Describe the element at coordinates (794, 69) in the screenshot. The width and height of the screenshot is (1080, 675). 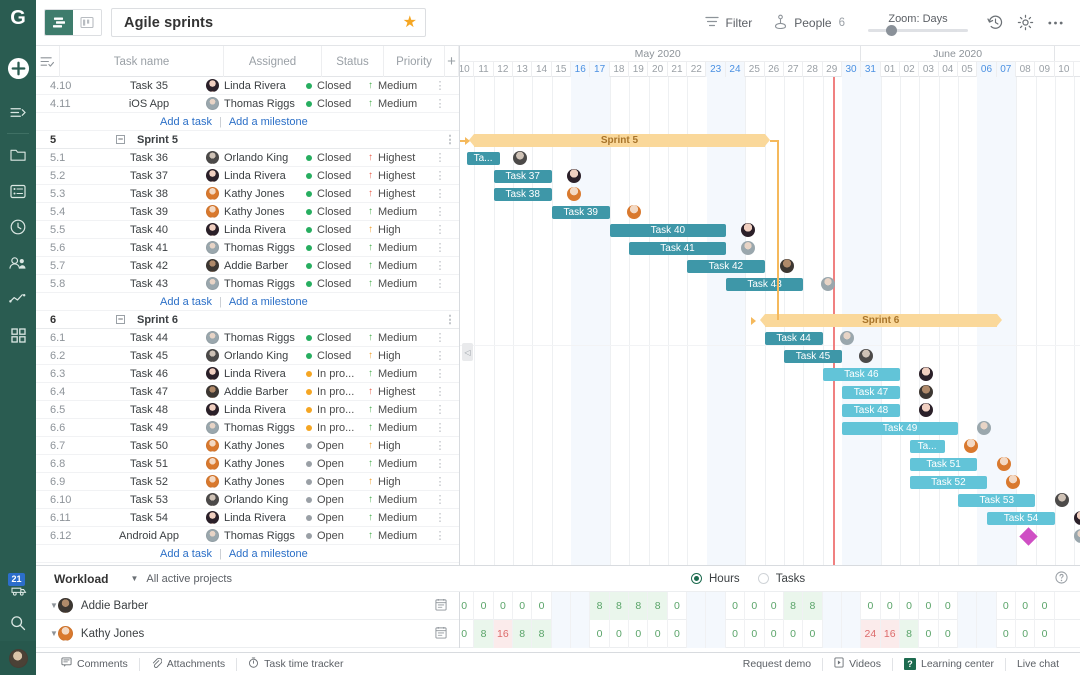
I see `day-label: 27` at that location.